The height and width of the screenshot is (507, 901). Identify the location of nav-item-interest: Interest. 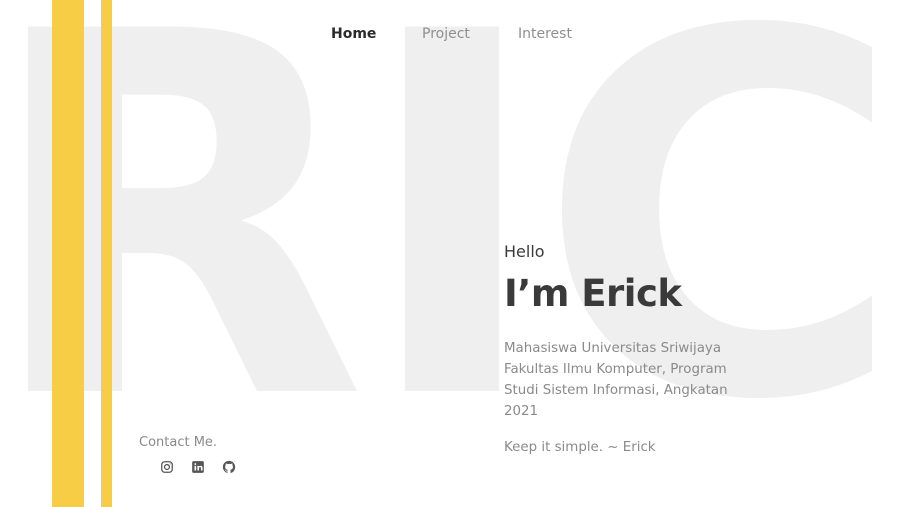
(545, 34).